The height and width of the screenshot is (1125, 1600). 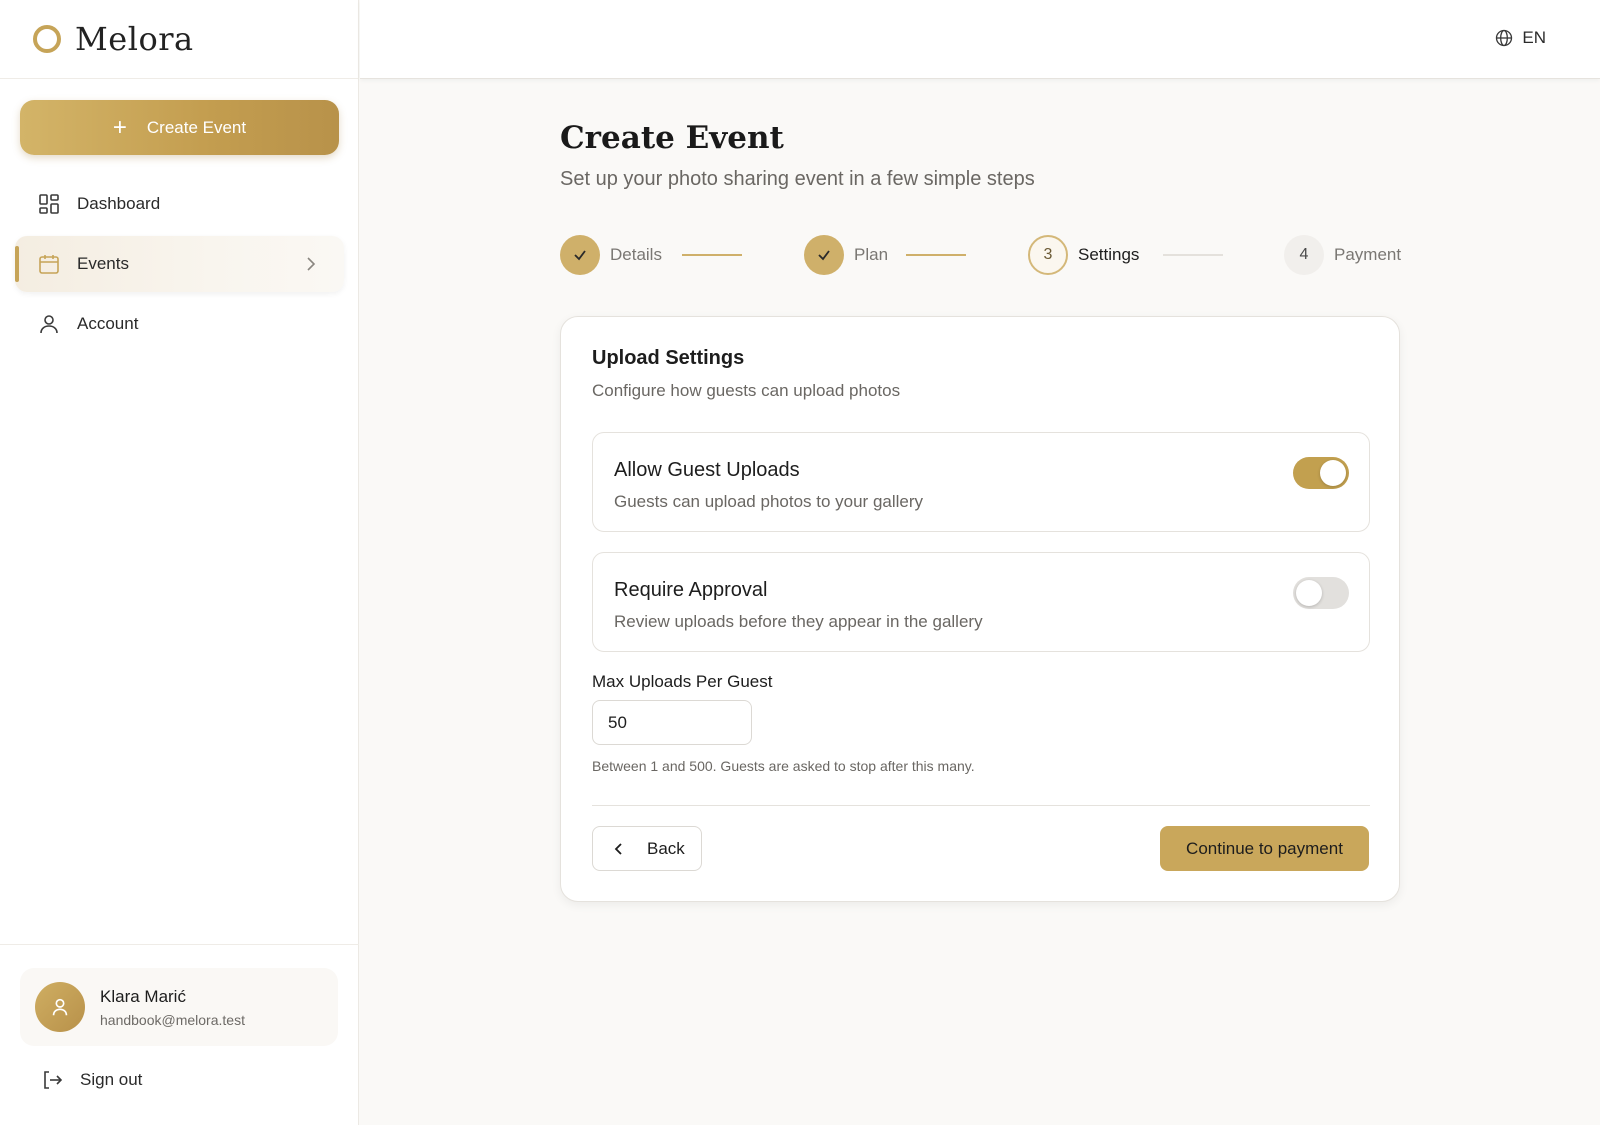 I want to click on brand: Melora, so click(x=179, y=39).